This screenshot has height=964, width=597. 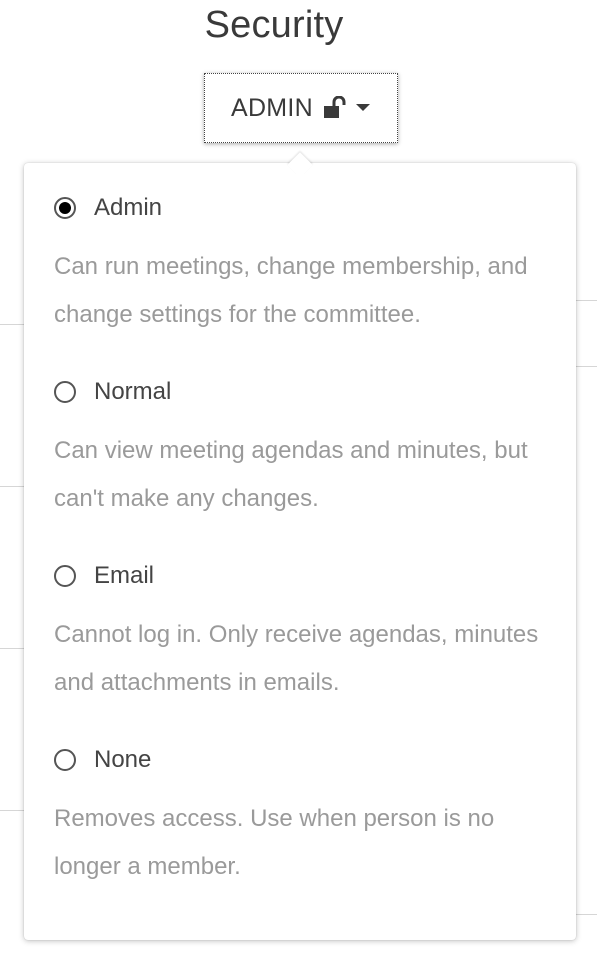 I want to click on radio-email, so click(x=65, y=576).